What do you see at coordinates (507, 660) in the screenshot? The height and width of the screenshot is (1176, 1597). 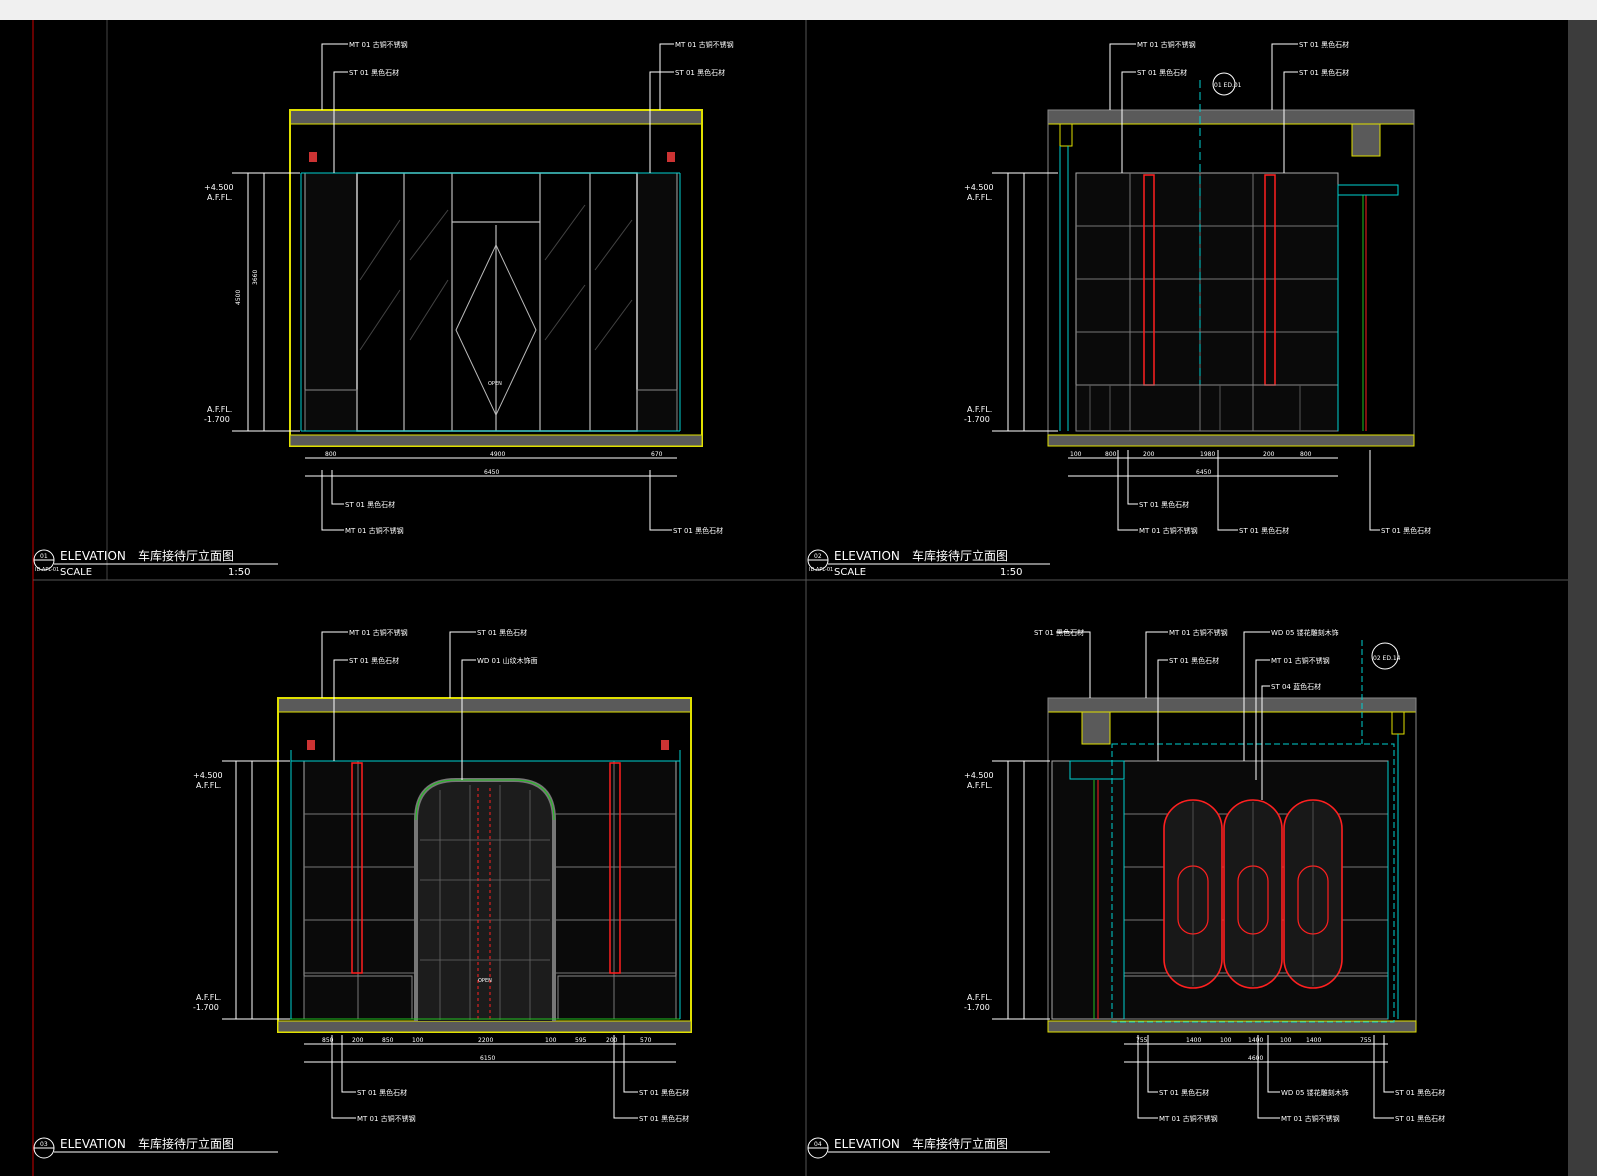 I see `tag-wd01: WD 01 山纹木饰面` at bounding box center [507, 660].